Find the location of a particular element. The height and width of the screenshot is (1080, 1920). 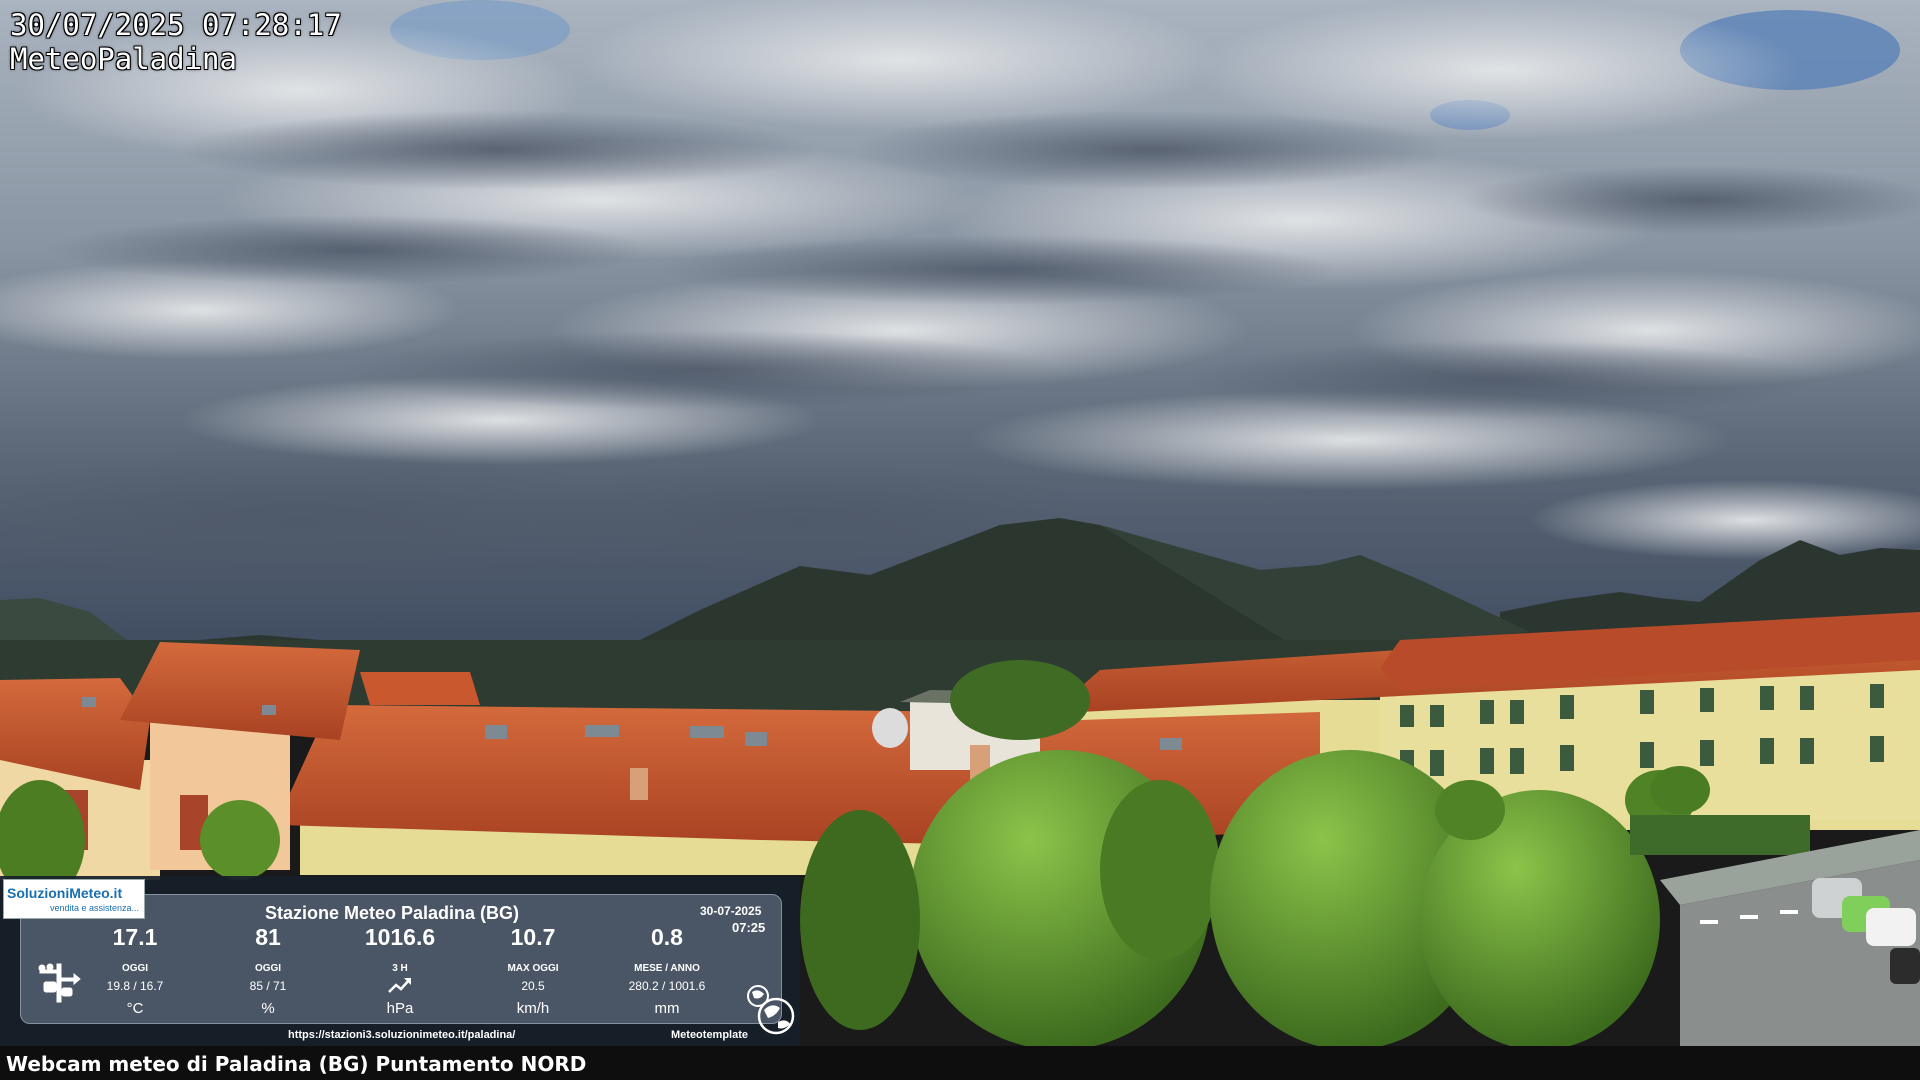

rain-label: MESE / ANNO is located at coordinates (667, 968).